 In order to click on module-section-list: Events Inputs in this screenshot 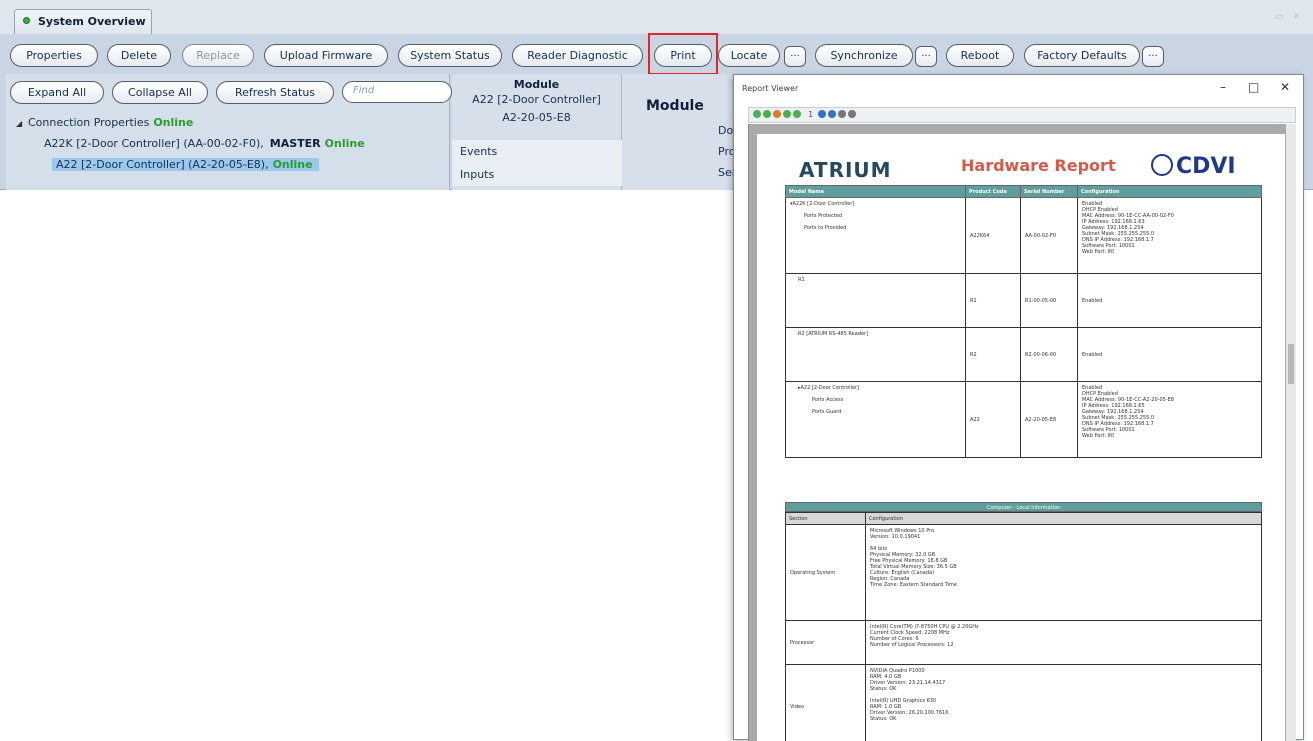, I will do `click(537, 163)`.